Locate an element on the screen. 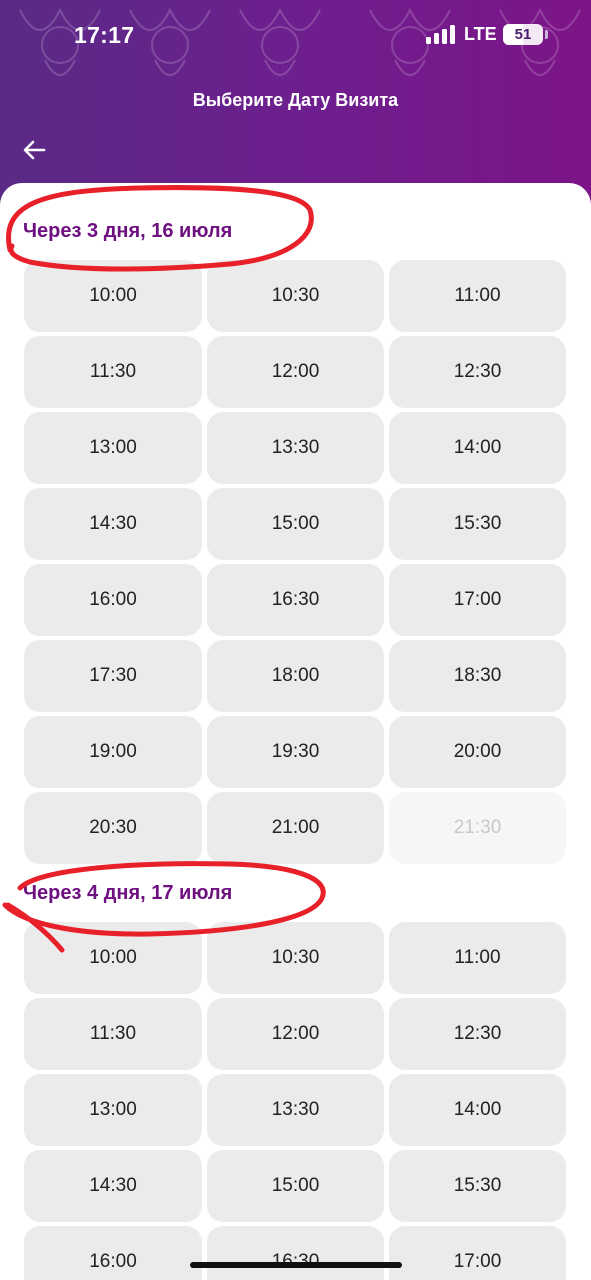 This screenshot has height=1280, width=591. time-slot-button: 19:30 is located at coordinates (295, 752).